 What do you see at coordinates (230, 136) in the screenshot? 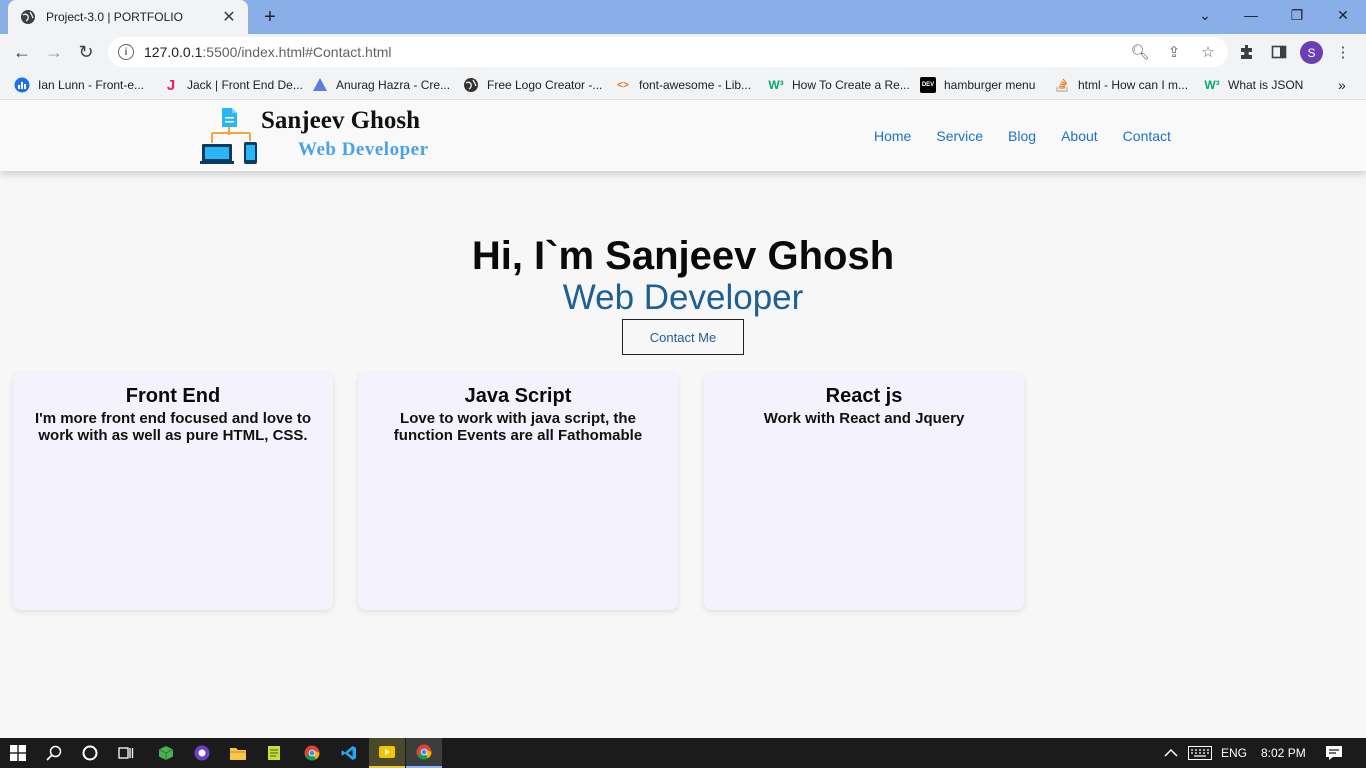
I see `logo-devices-icon` at bounding box center [230, 136].